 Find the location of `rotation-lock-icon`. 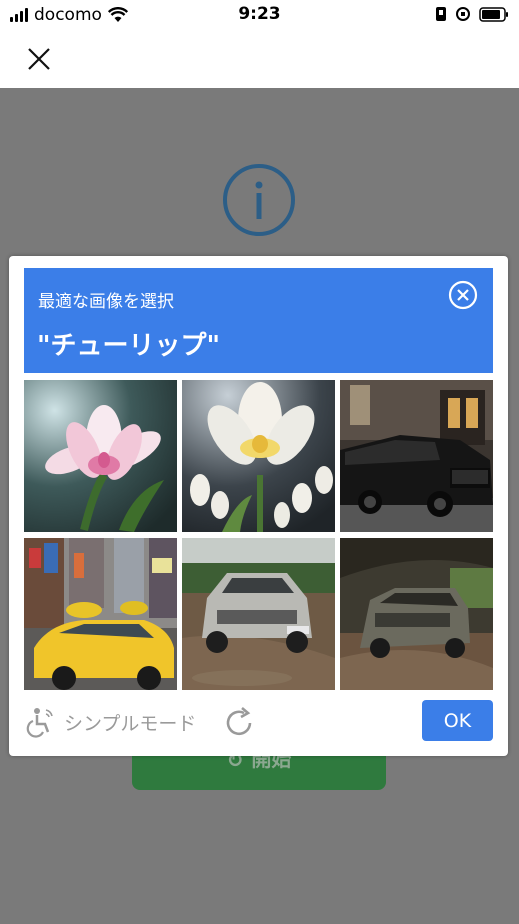

rotation-lock-icon is located at coordinates (463, 14).